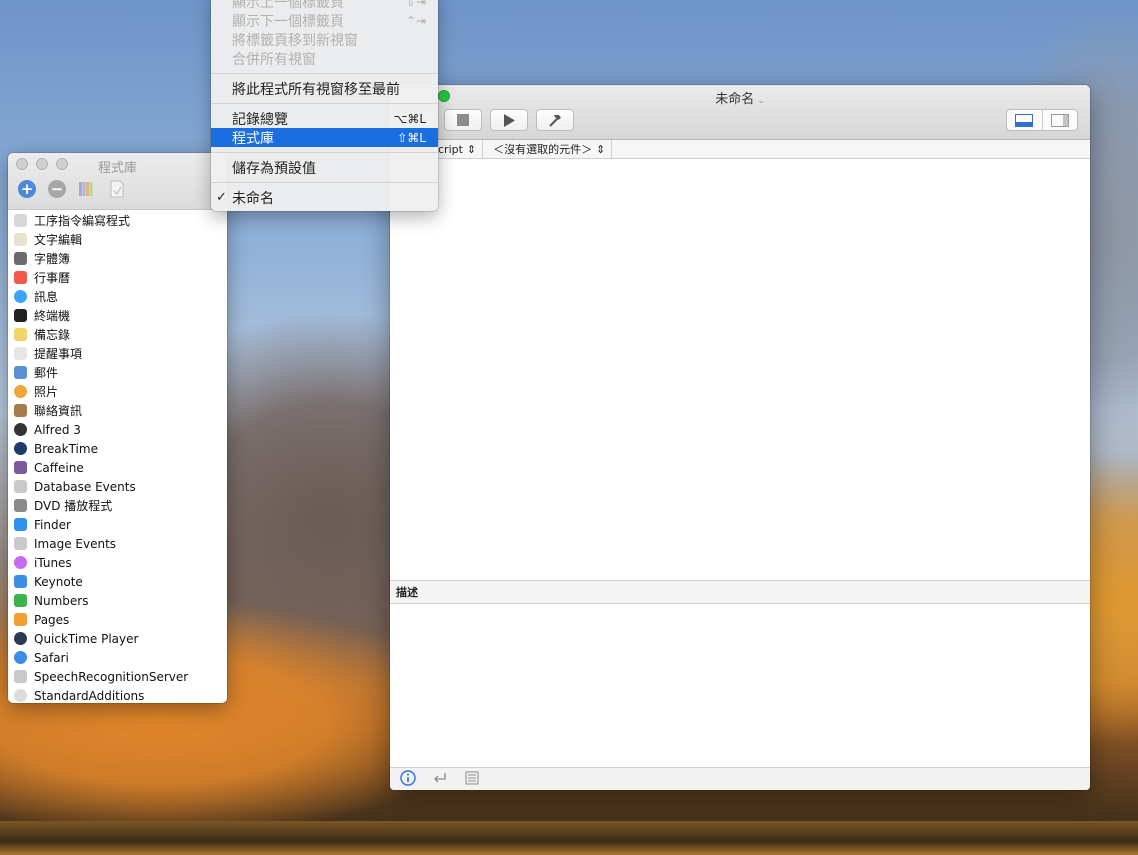 The height and width of the screenshot is (855, 1138). I want to click on remove-library-button: −, so click(57, 189).